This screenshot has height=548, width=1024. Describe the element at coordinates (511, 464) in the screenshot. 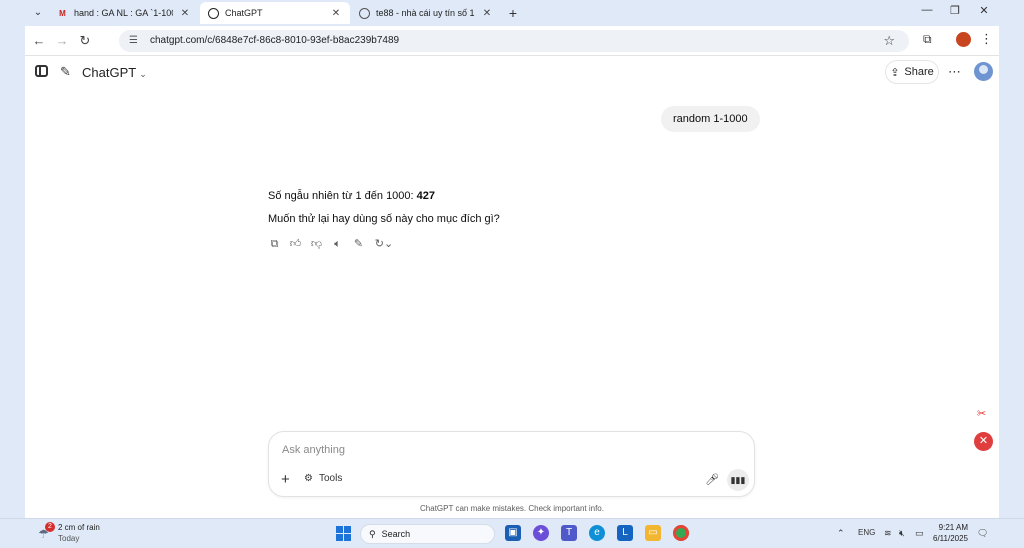

I see `message-composer: Ask anything + ⚙ Tools 🎤︎ ▮▮▮` at that location.